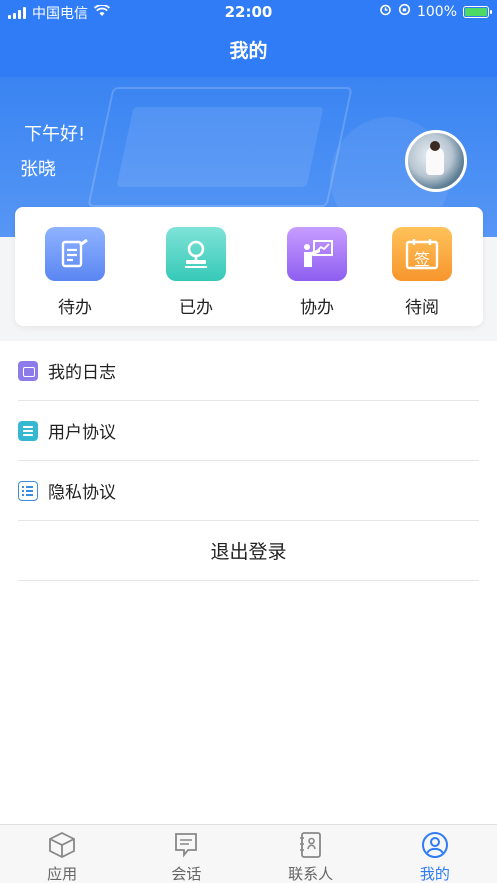 The height and width of the screenshot is (883, 497). I want to click on tab-mine: 我的, so click(435, 854).